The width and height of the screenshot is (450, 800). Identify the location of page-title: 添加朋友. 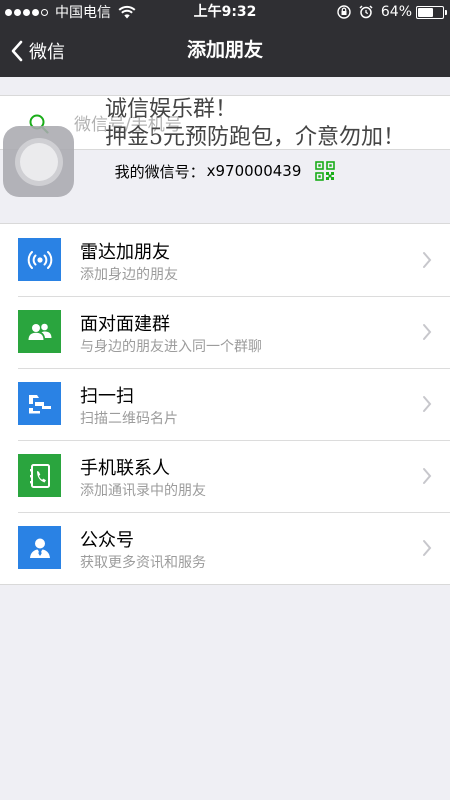
(224, 50).